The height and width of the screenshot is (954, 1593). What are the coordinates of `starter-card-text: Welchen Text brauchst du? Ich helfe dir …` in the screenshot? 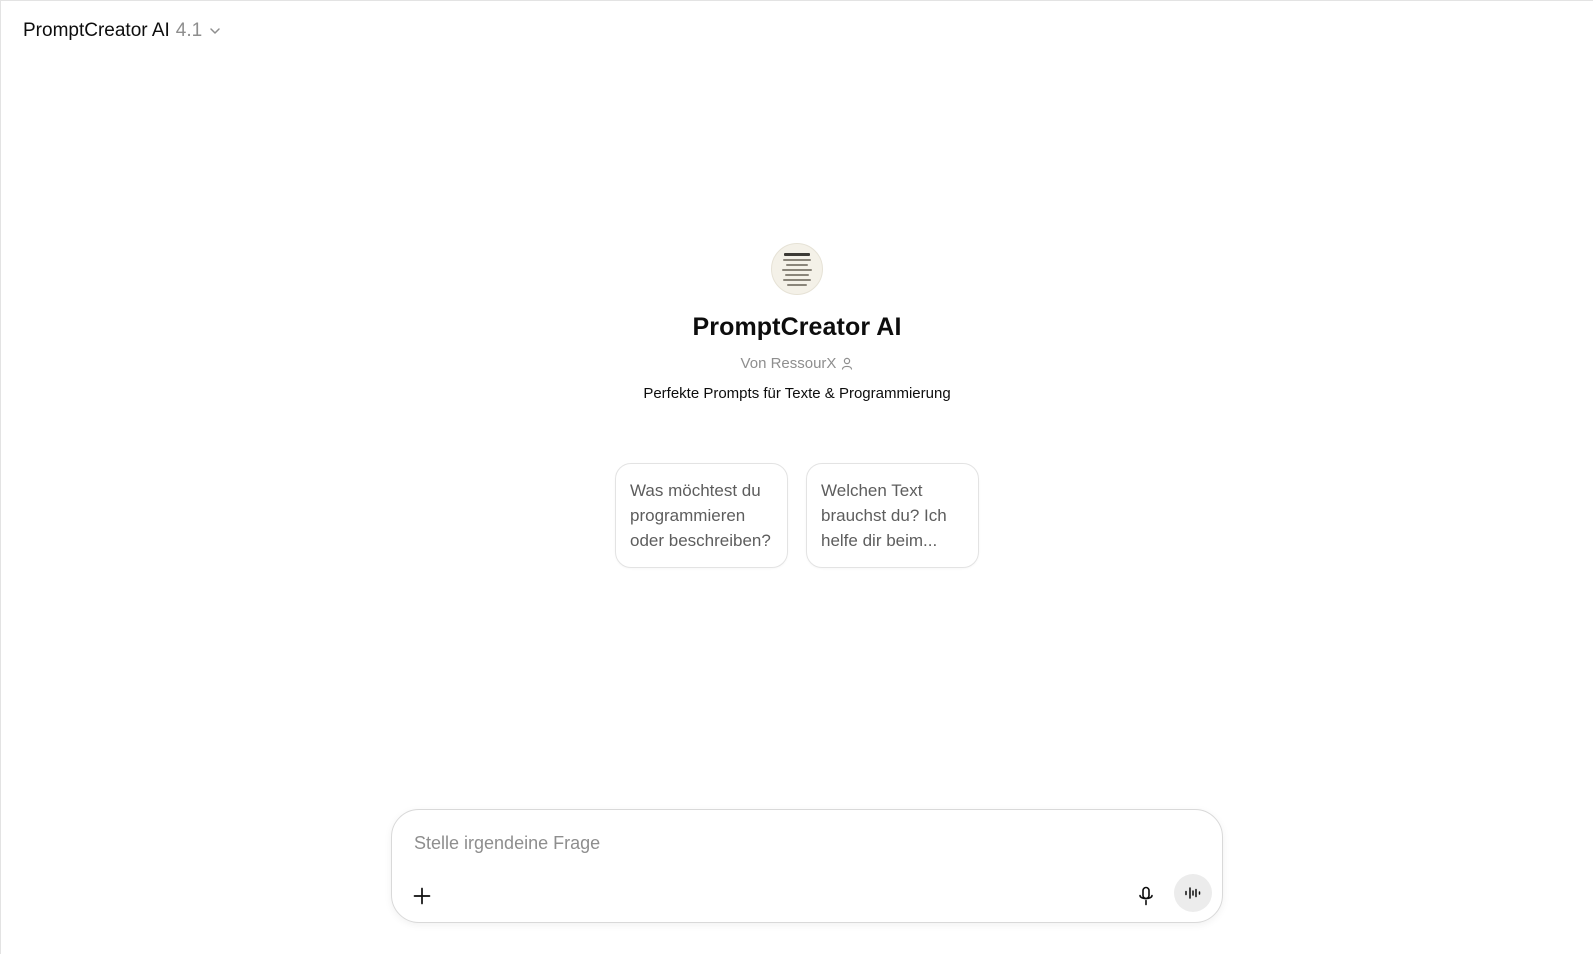 It's located at (892, 515).